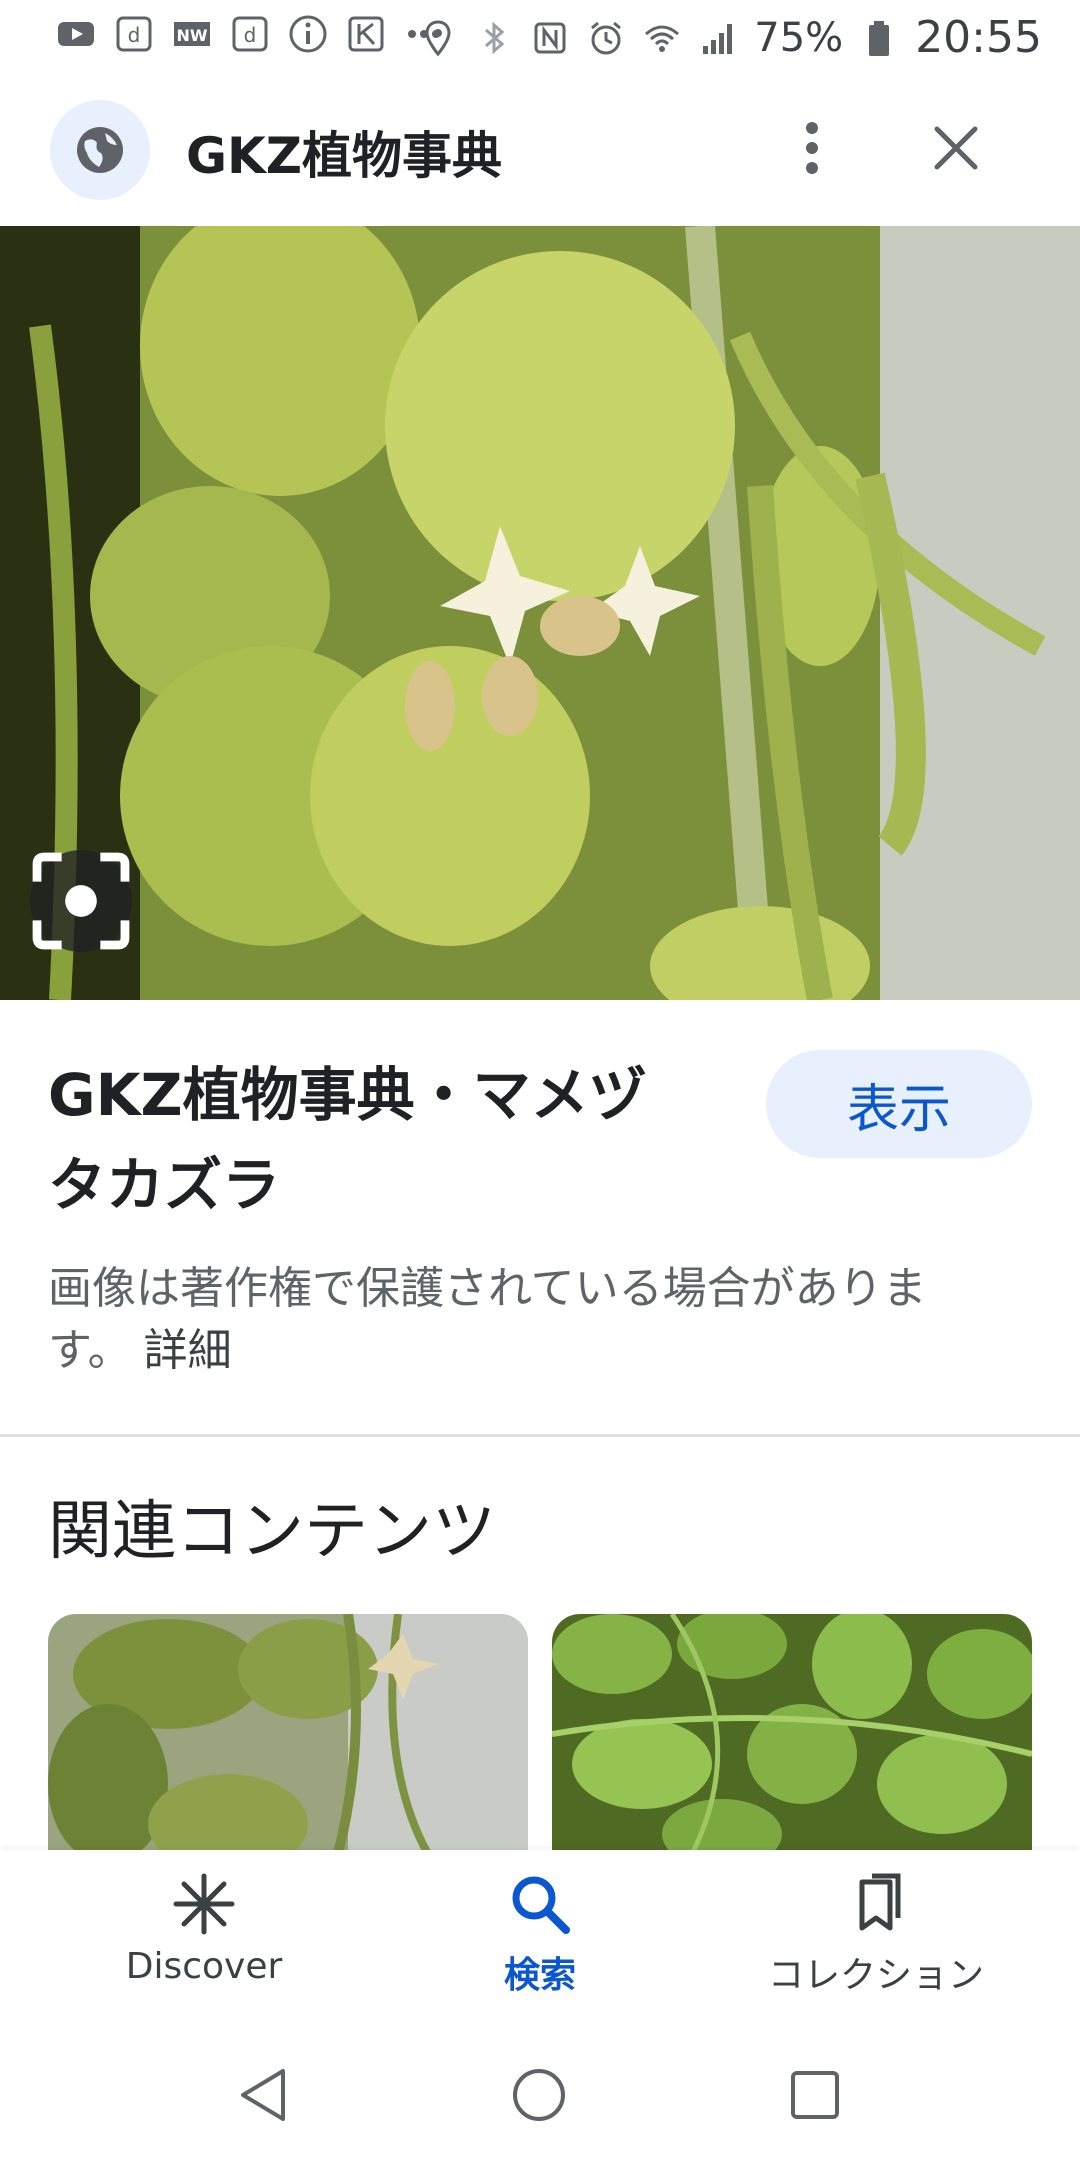 The width and height of the screenshot is (1080, 2160). I want to click on bluetooth-icon, so click(494, 38).